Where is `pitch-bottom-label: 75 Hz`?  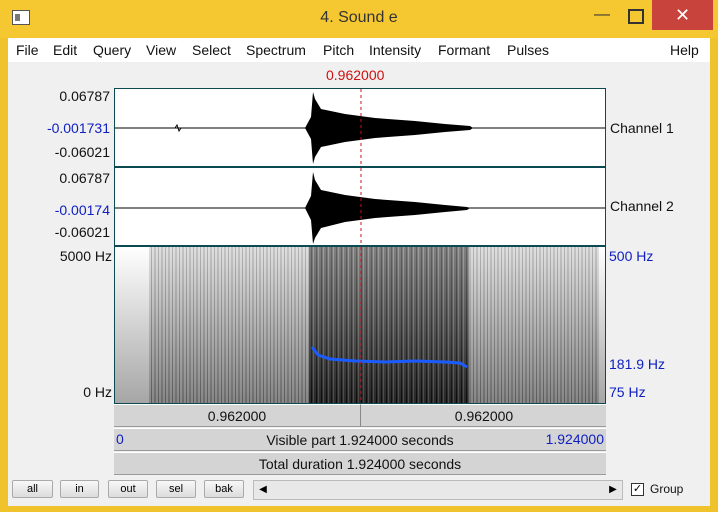
pitch-bottom-label: 75 Hz is located at coordinates (627, 392).